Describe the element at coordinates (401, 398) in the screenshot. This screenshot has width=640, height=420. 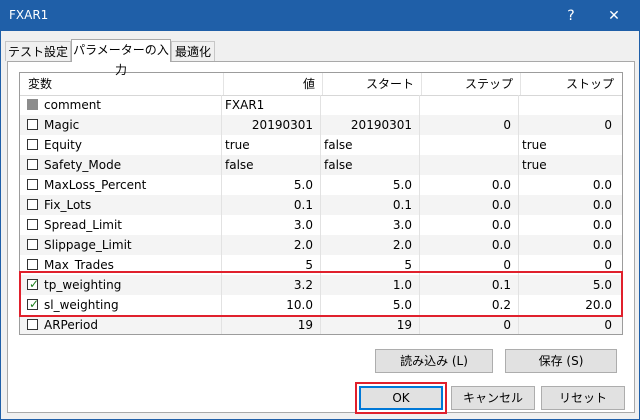
I see `ok-button: OK` at that location.